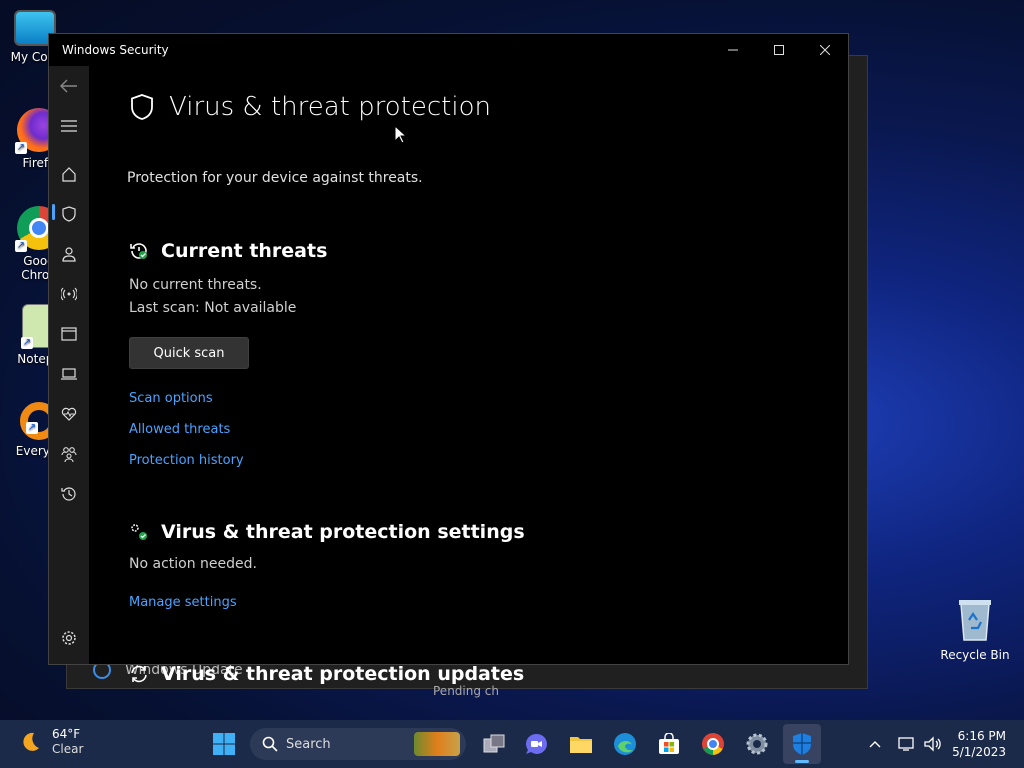 This screenshot has height=768, width=1024. Describe the element at coordinates (186, 460) in the screenshot. I see `protection-history-link: Protection history` at that location.